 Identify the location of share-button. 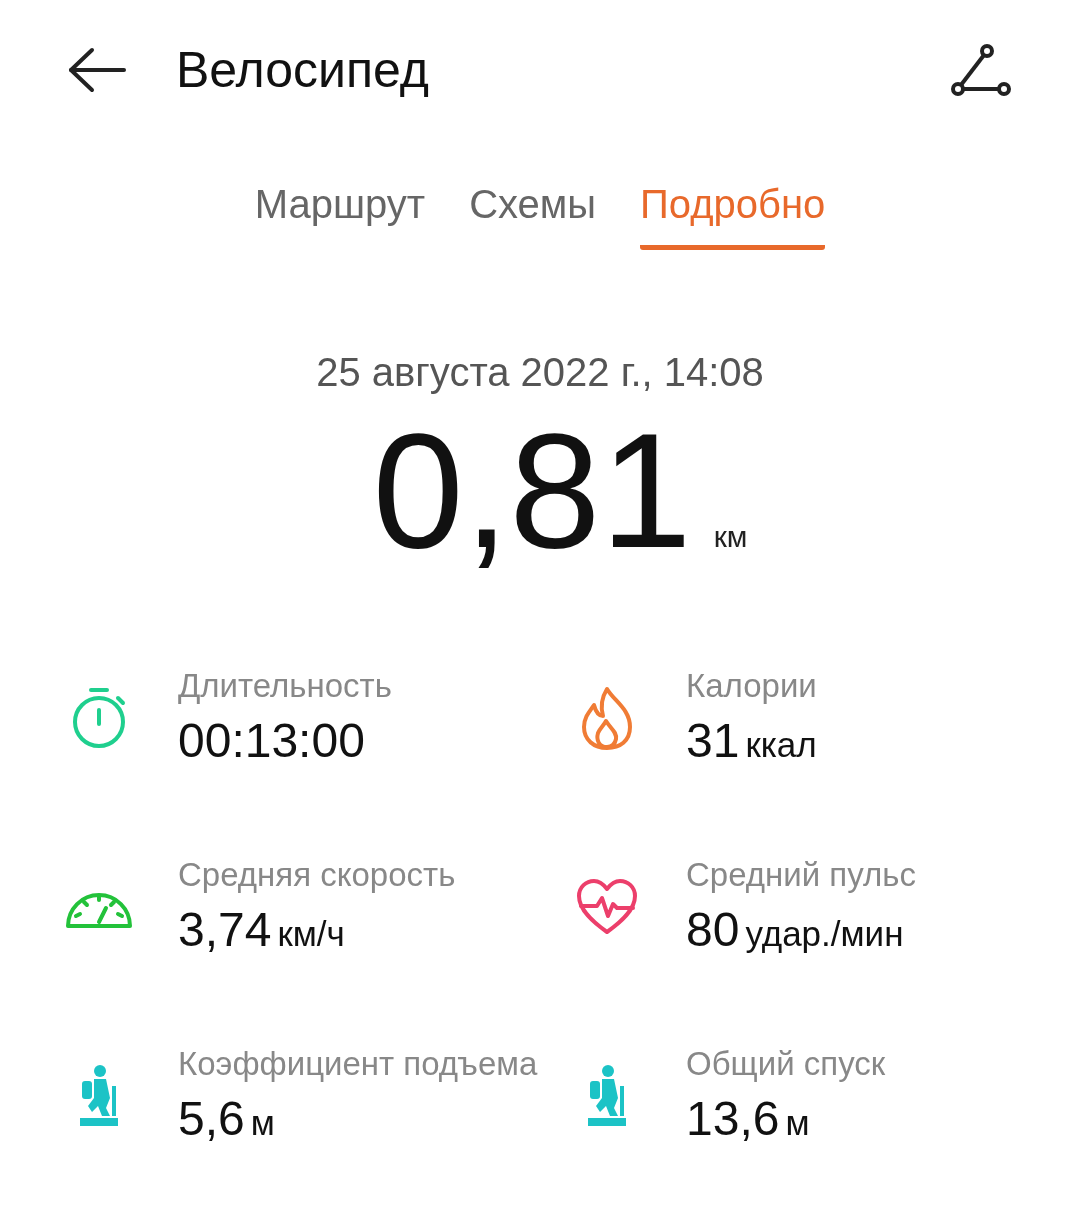
(981, 70).